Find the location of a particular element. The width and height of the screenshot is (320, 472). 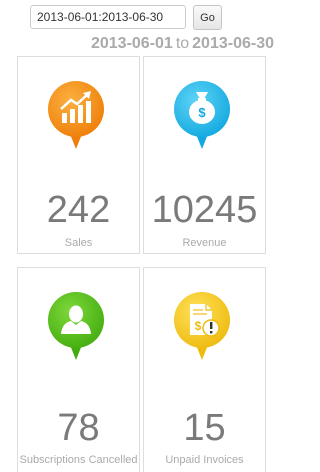

unpaid-invoices-value: 15 is located at coordinates (204, 428).